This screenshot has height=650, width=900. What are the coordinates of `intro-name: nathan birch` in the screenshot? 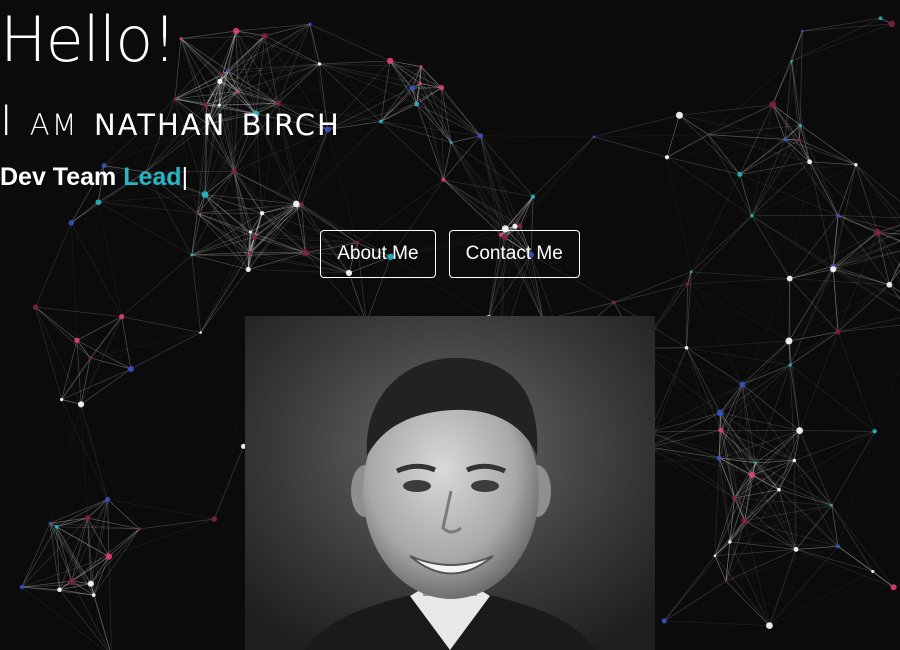 It's located at (217, 120).